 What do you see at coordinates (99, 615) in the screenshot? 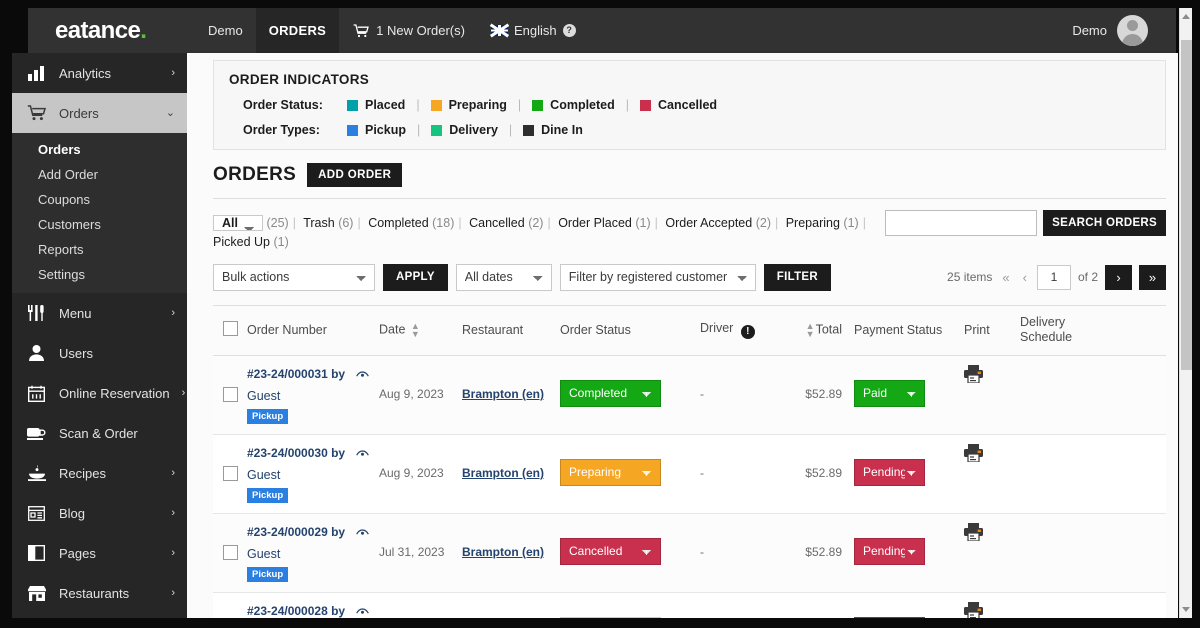
I see `sidebar-item-delivery-zone-manager: Delivery Zone Manager ›` at bounding box center [99, 615].